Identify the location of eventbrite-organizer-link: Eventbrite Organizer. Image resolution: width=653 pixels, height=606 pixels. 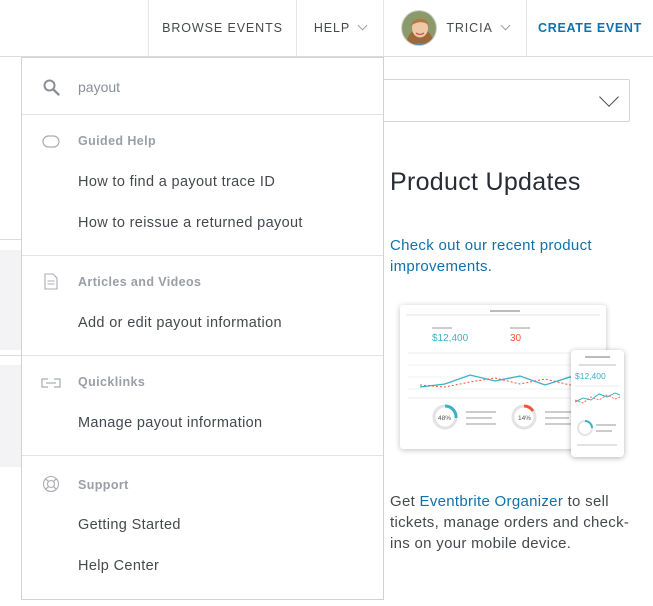
(492, 501).